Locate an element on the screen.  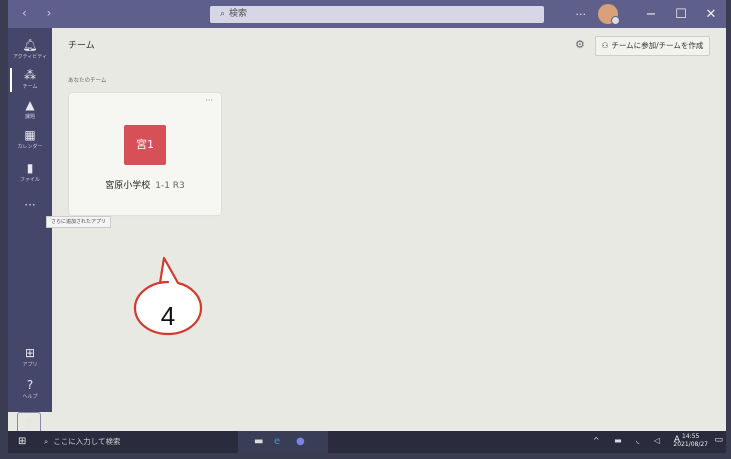
rail-item-apps: ⊞ アプリ is located at coordinates (30, 357).